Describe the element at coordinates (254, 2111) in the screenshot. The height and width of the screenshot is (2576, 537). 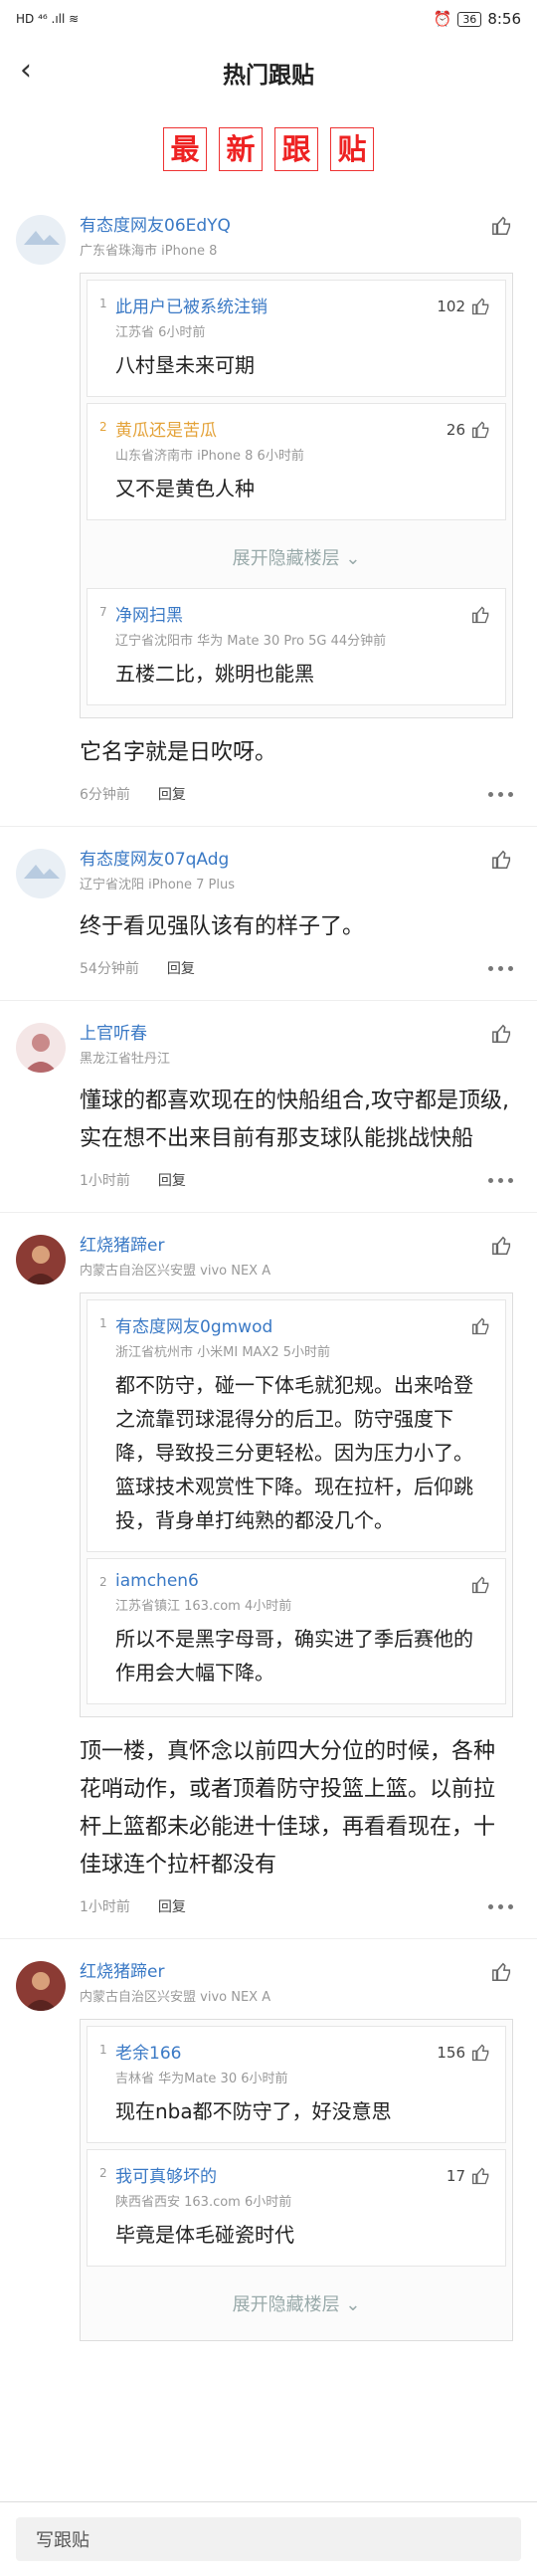
I see `quoted-text: 现在nba都不防守了，好没意思` at that location.